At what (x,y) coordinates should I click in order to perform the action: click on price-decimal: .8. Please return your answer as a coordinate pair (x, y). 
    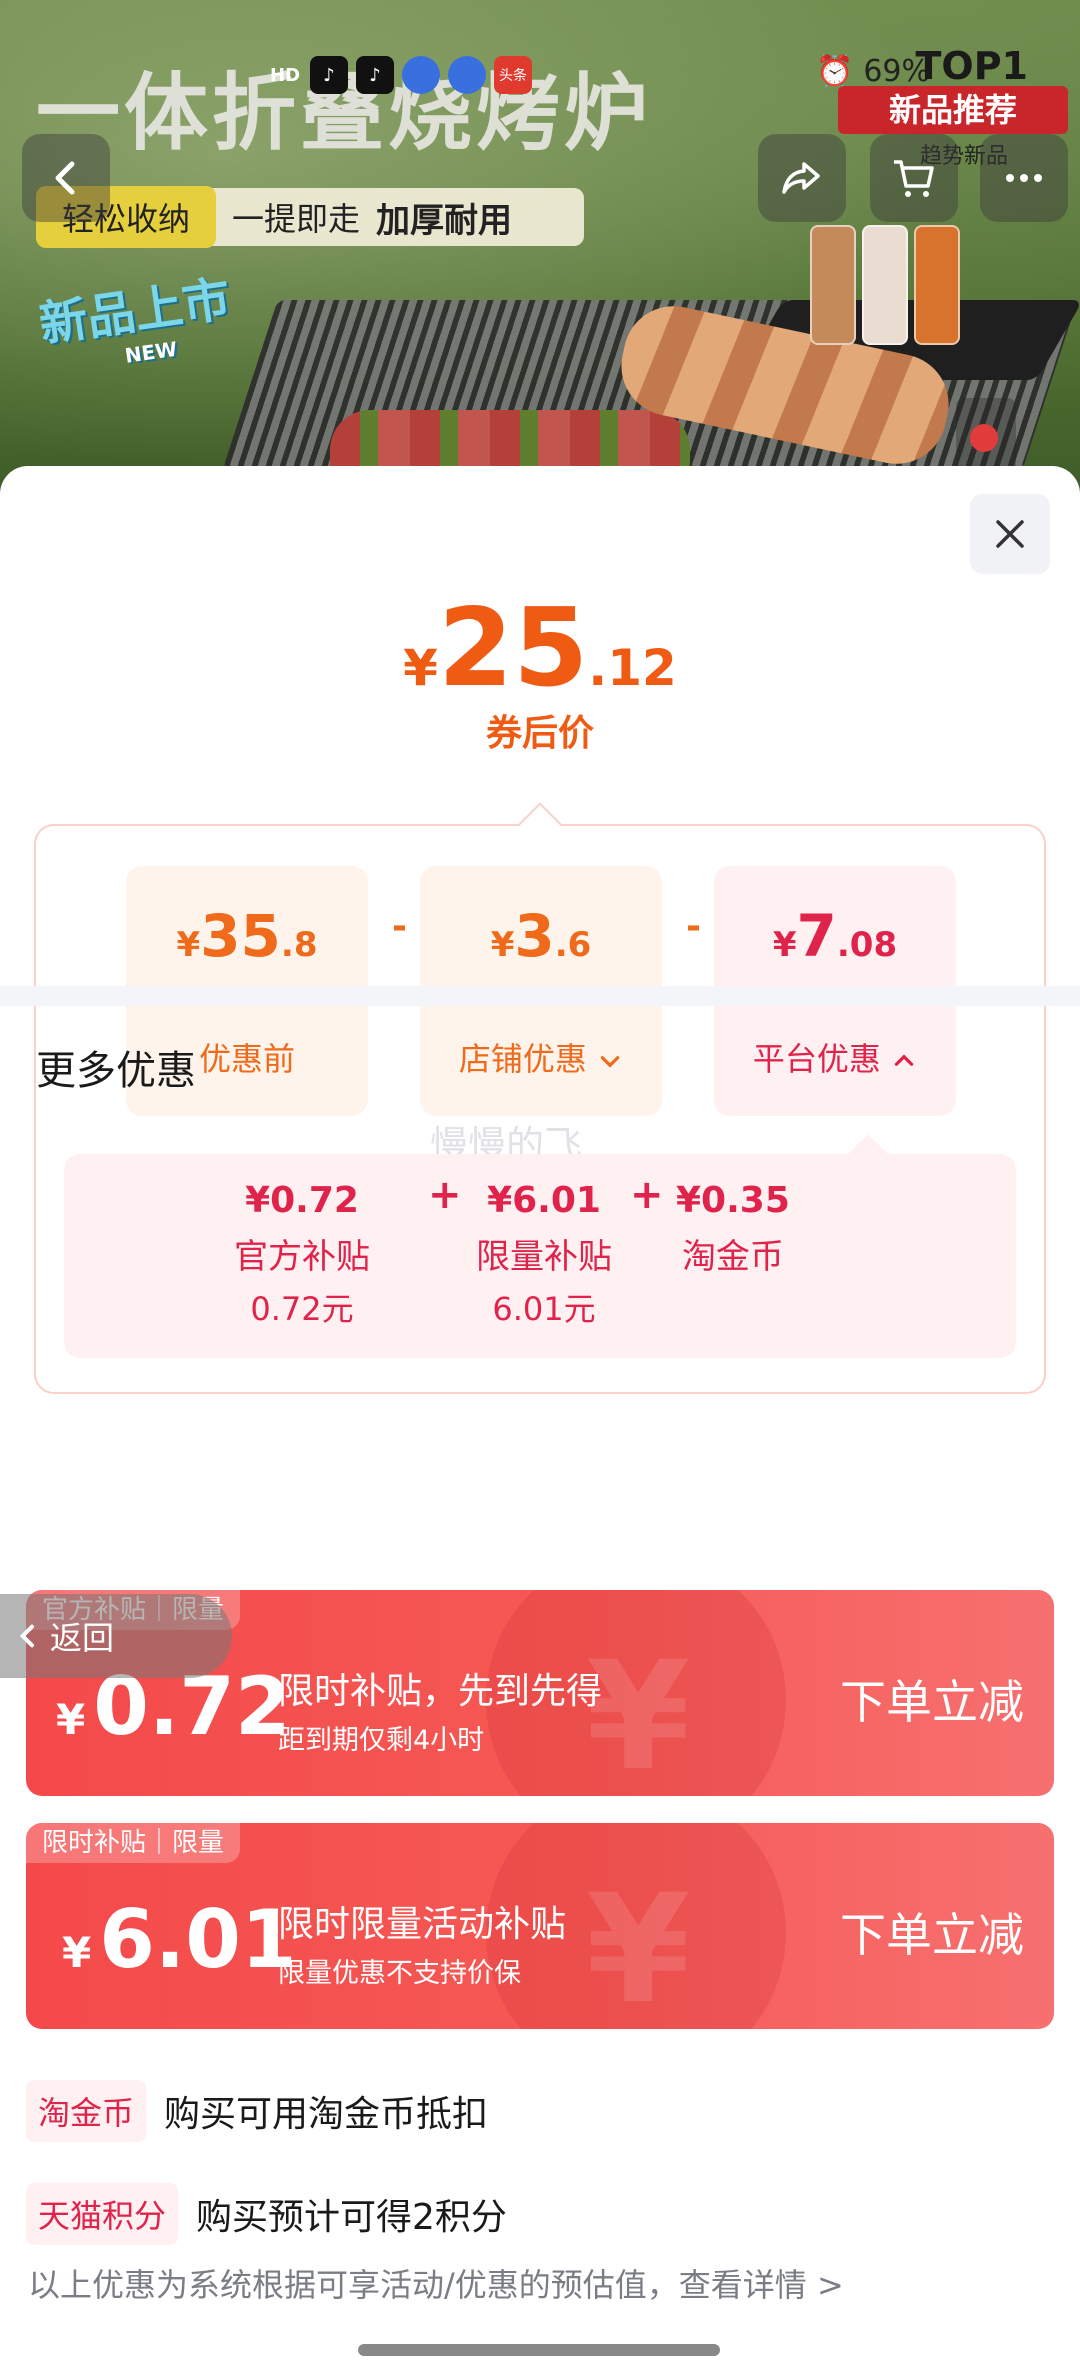
    Looking at the image, I should click on (299, 945).